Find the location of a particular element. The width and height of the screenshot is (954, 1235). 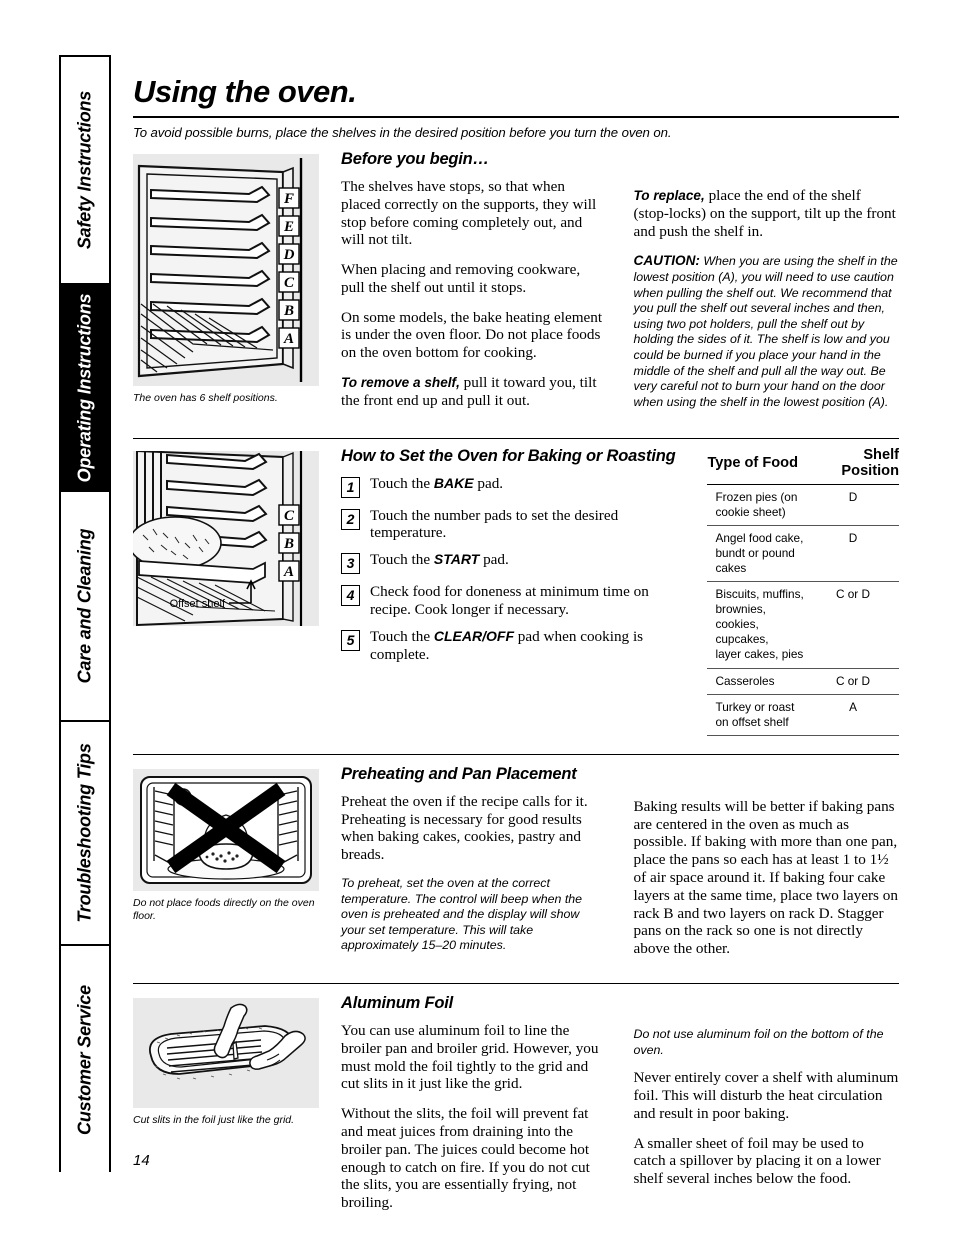

broiler-grid-foil-illustration is located at coordinates (226, 1053).